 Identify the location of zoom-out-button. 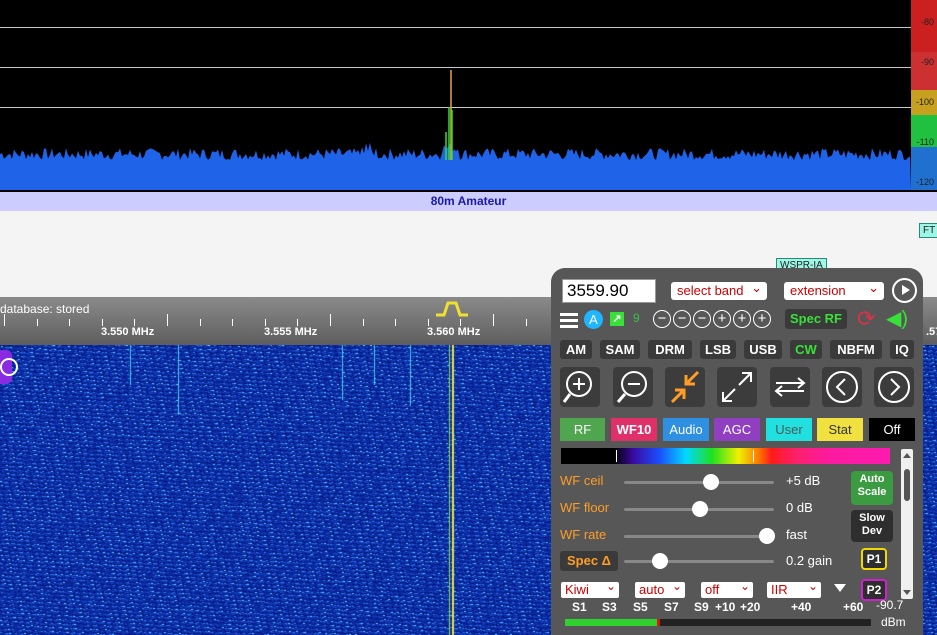
(633, 387).